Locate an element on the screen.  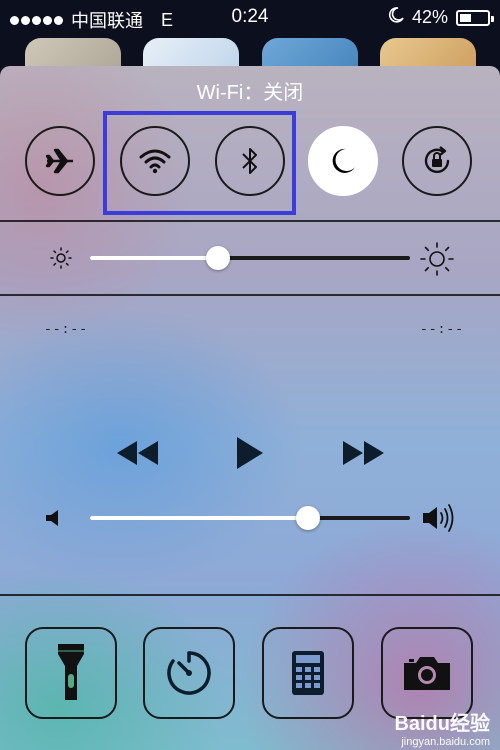
camera-icon is located at coordinates (427, 673).